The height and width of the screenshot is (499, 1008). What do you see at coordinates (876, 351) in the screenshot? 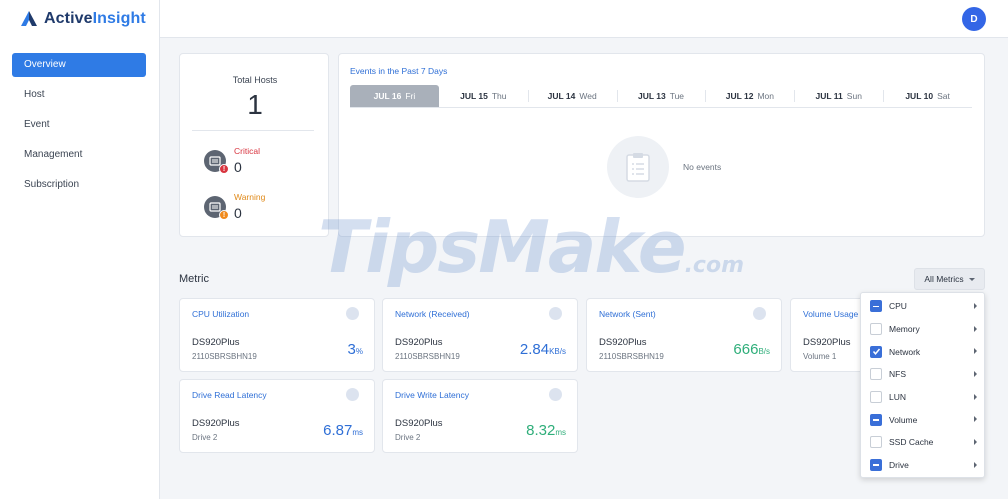
I see `checkbox-checked` at bounding box center [876, 351].